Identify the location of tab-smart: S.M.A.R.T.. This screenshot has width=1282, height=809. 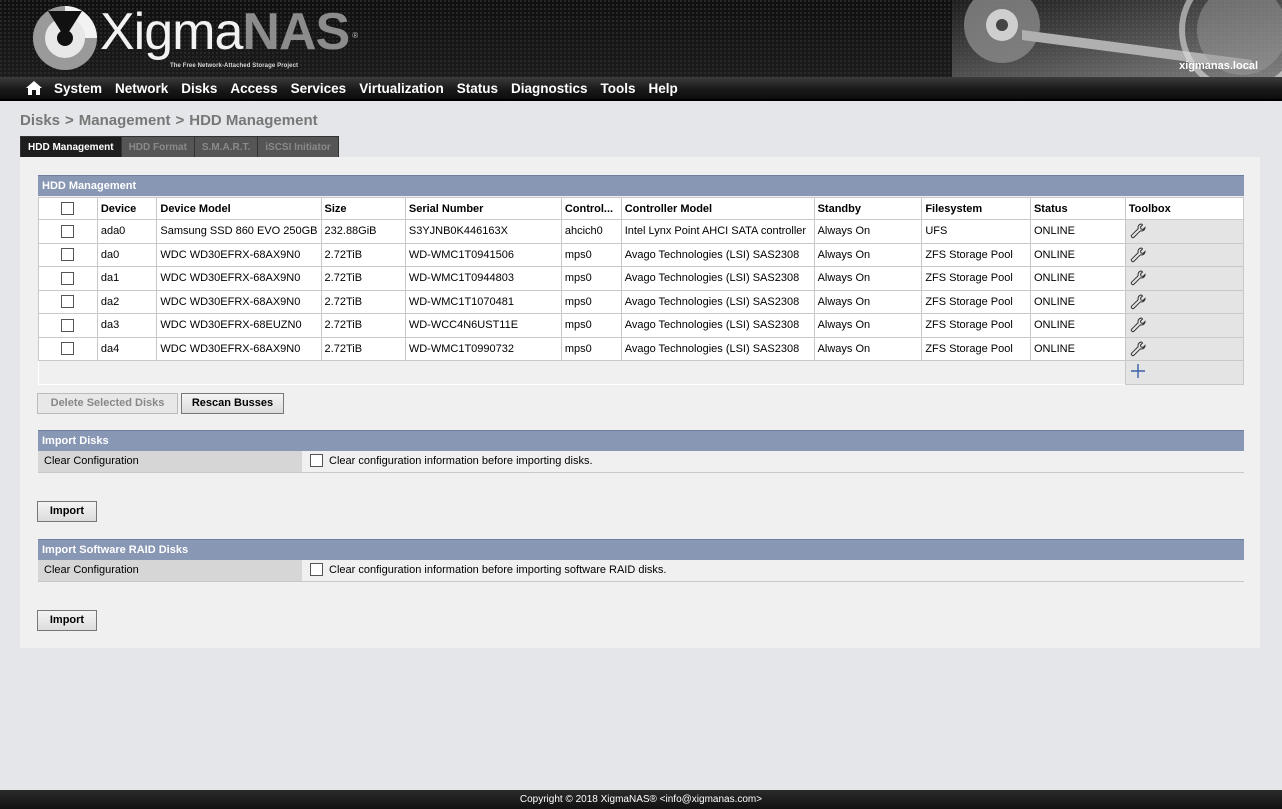
(226, 147).